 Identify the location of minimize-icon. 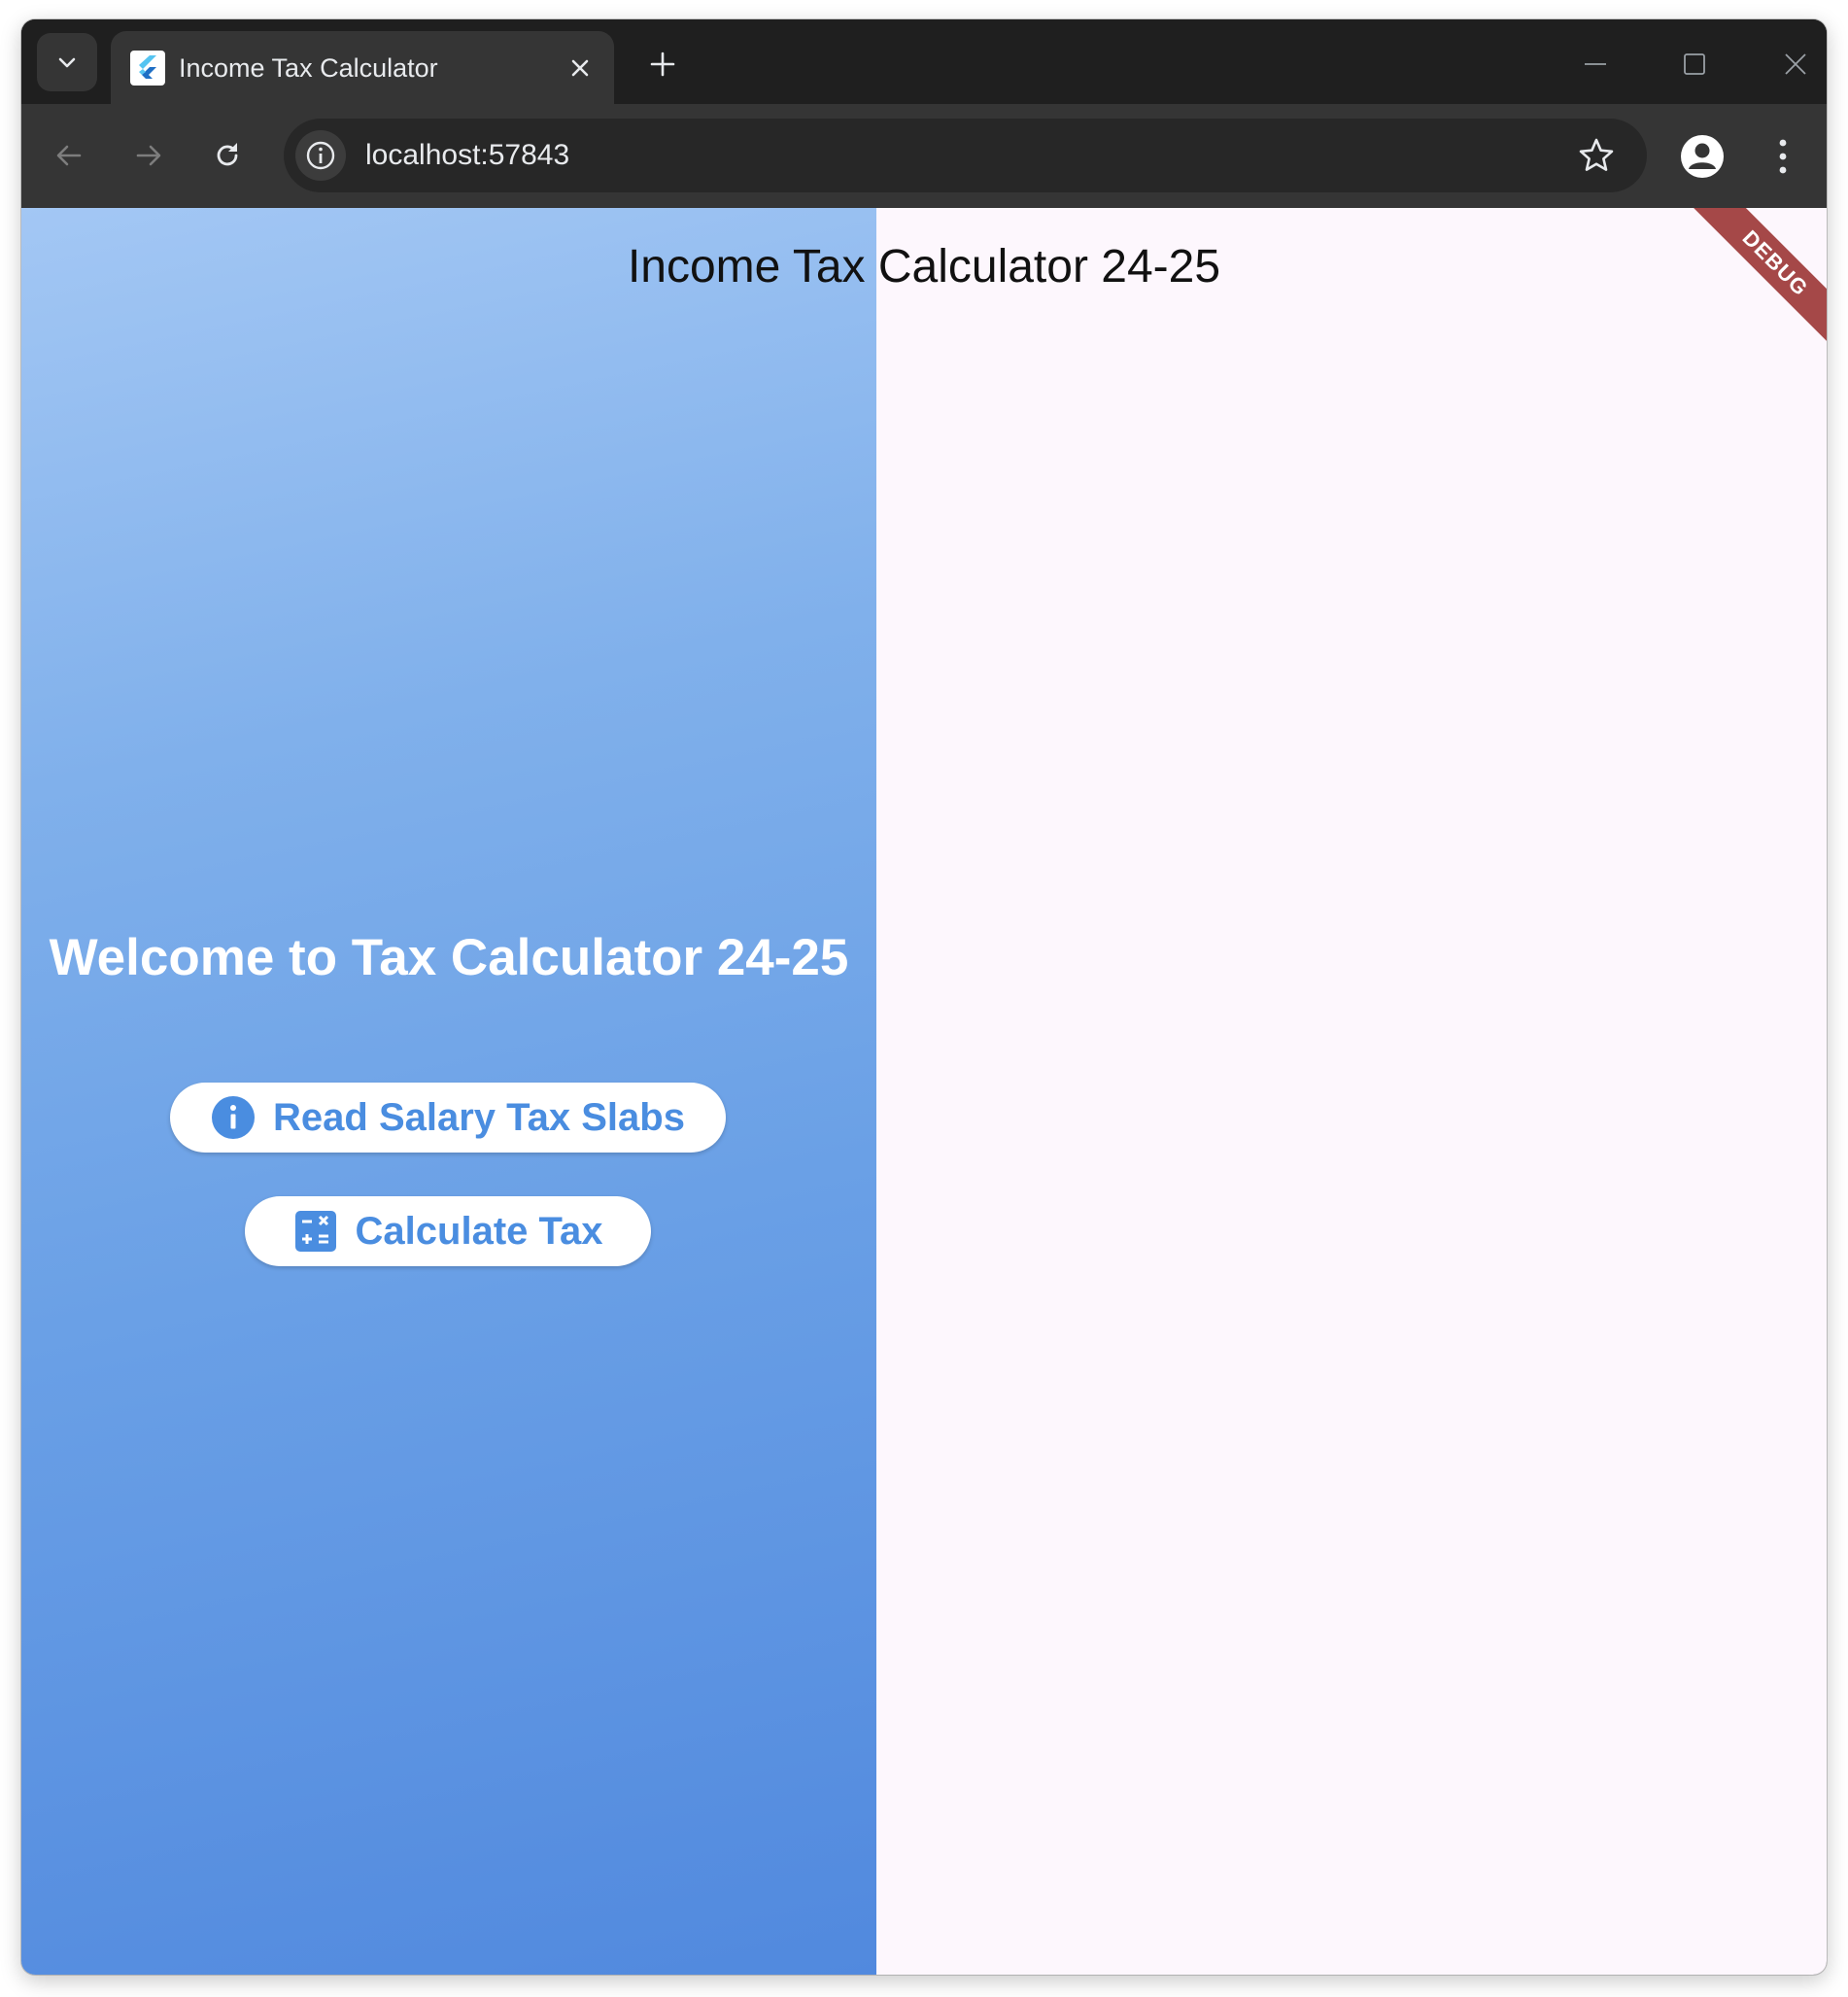
(1595, 64).